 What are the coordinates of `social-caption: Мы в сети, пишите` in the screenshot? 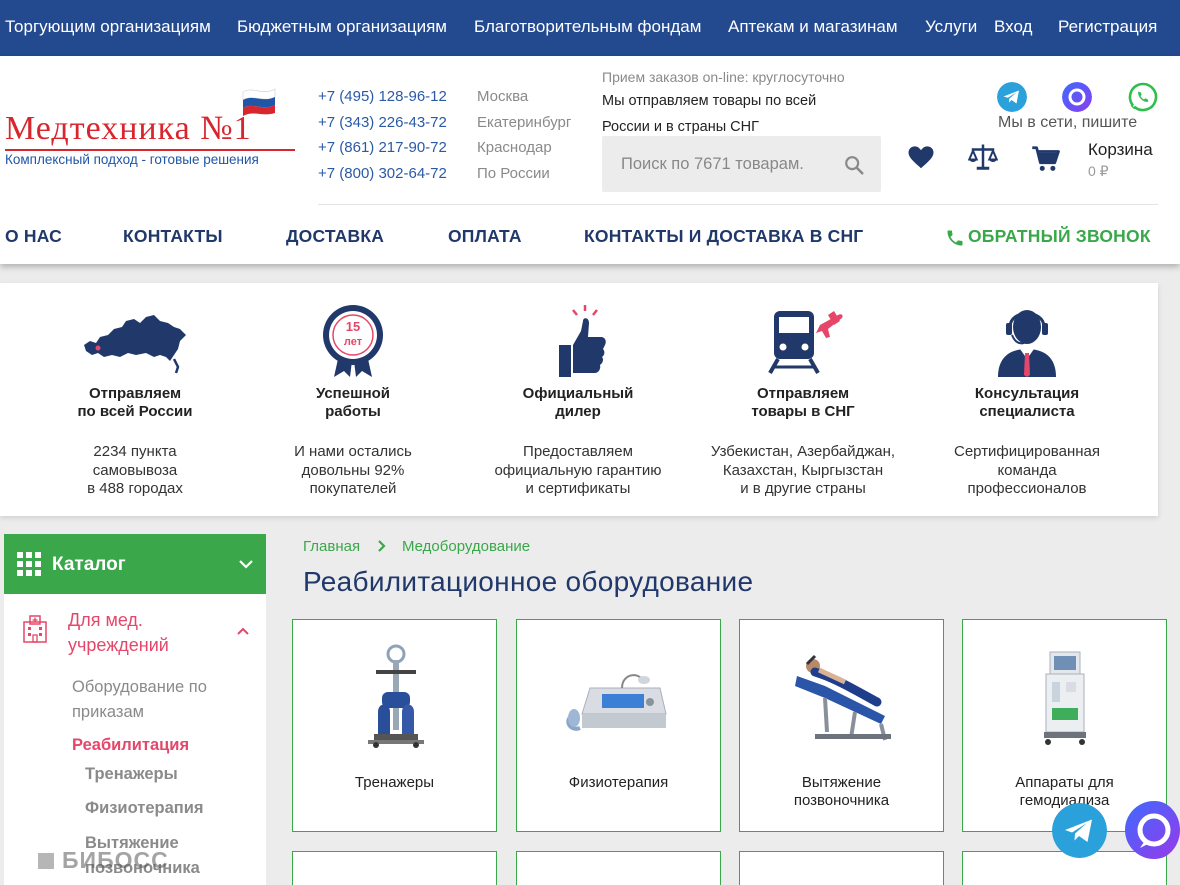 It's located at (1068, 122).